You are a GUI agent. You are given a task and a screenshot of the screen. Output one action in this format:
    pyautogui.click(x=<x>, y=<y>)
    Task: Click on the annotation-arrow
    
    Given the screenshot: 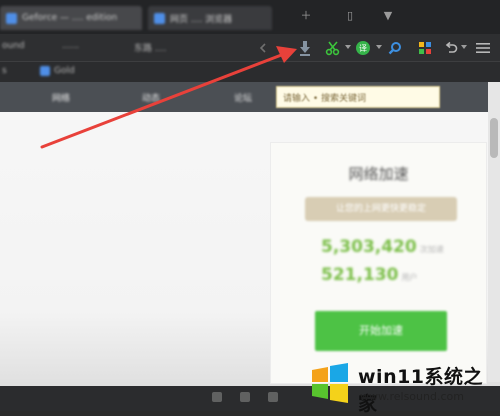 What is the action you would take?
    pyautogui.click(x=168, y=97)
    